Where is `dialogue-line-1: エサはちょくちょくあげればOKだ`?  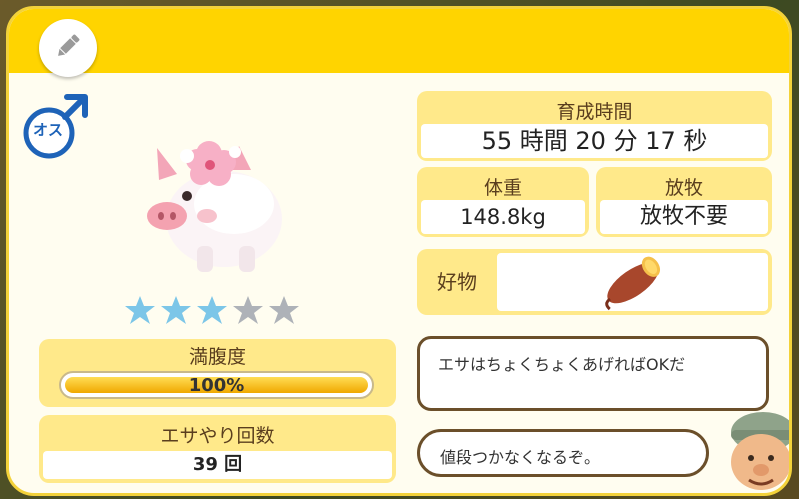
dialogue-line-1: エサはちょくちょくあげればOKだ is located at coordinates (562, 364).